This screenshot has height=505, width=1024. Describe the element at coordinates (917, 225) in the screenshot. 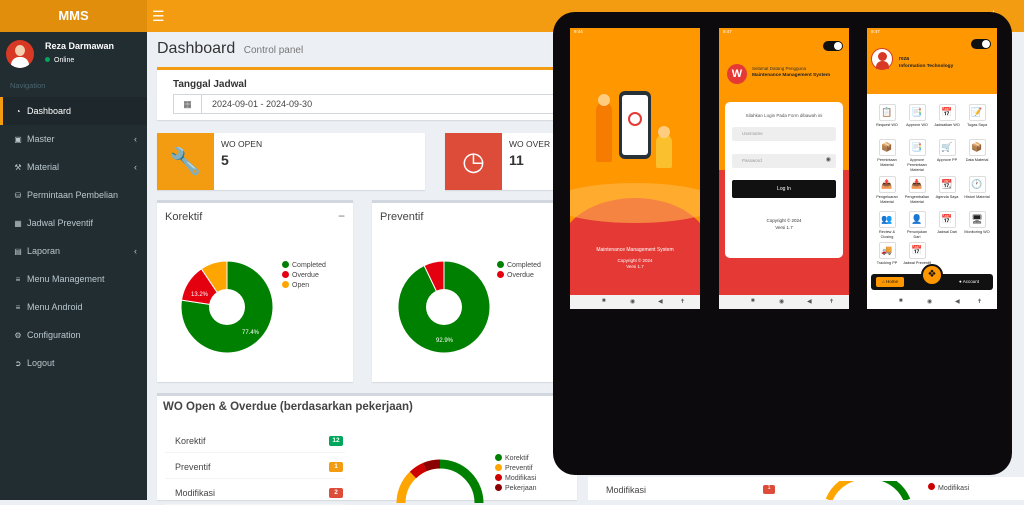

I see `menu-penunjukan-dari: 👤 Penunjukan Dari` at that location.